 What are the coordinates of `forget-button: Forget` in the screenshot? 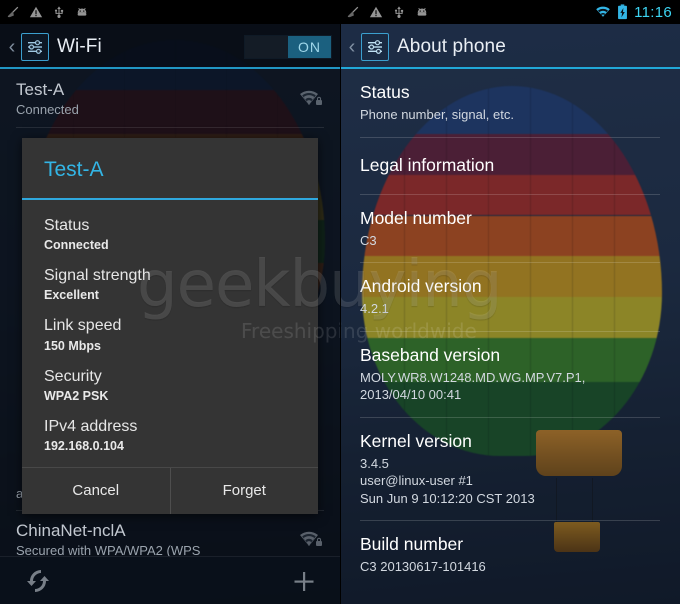 It's located at (244, 490).